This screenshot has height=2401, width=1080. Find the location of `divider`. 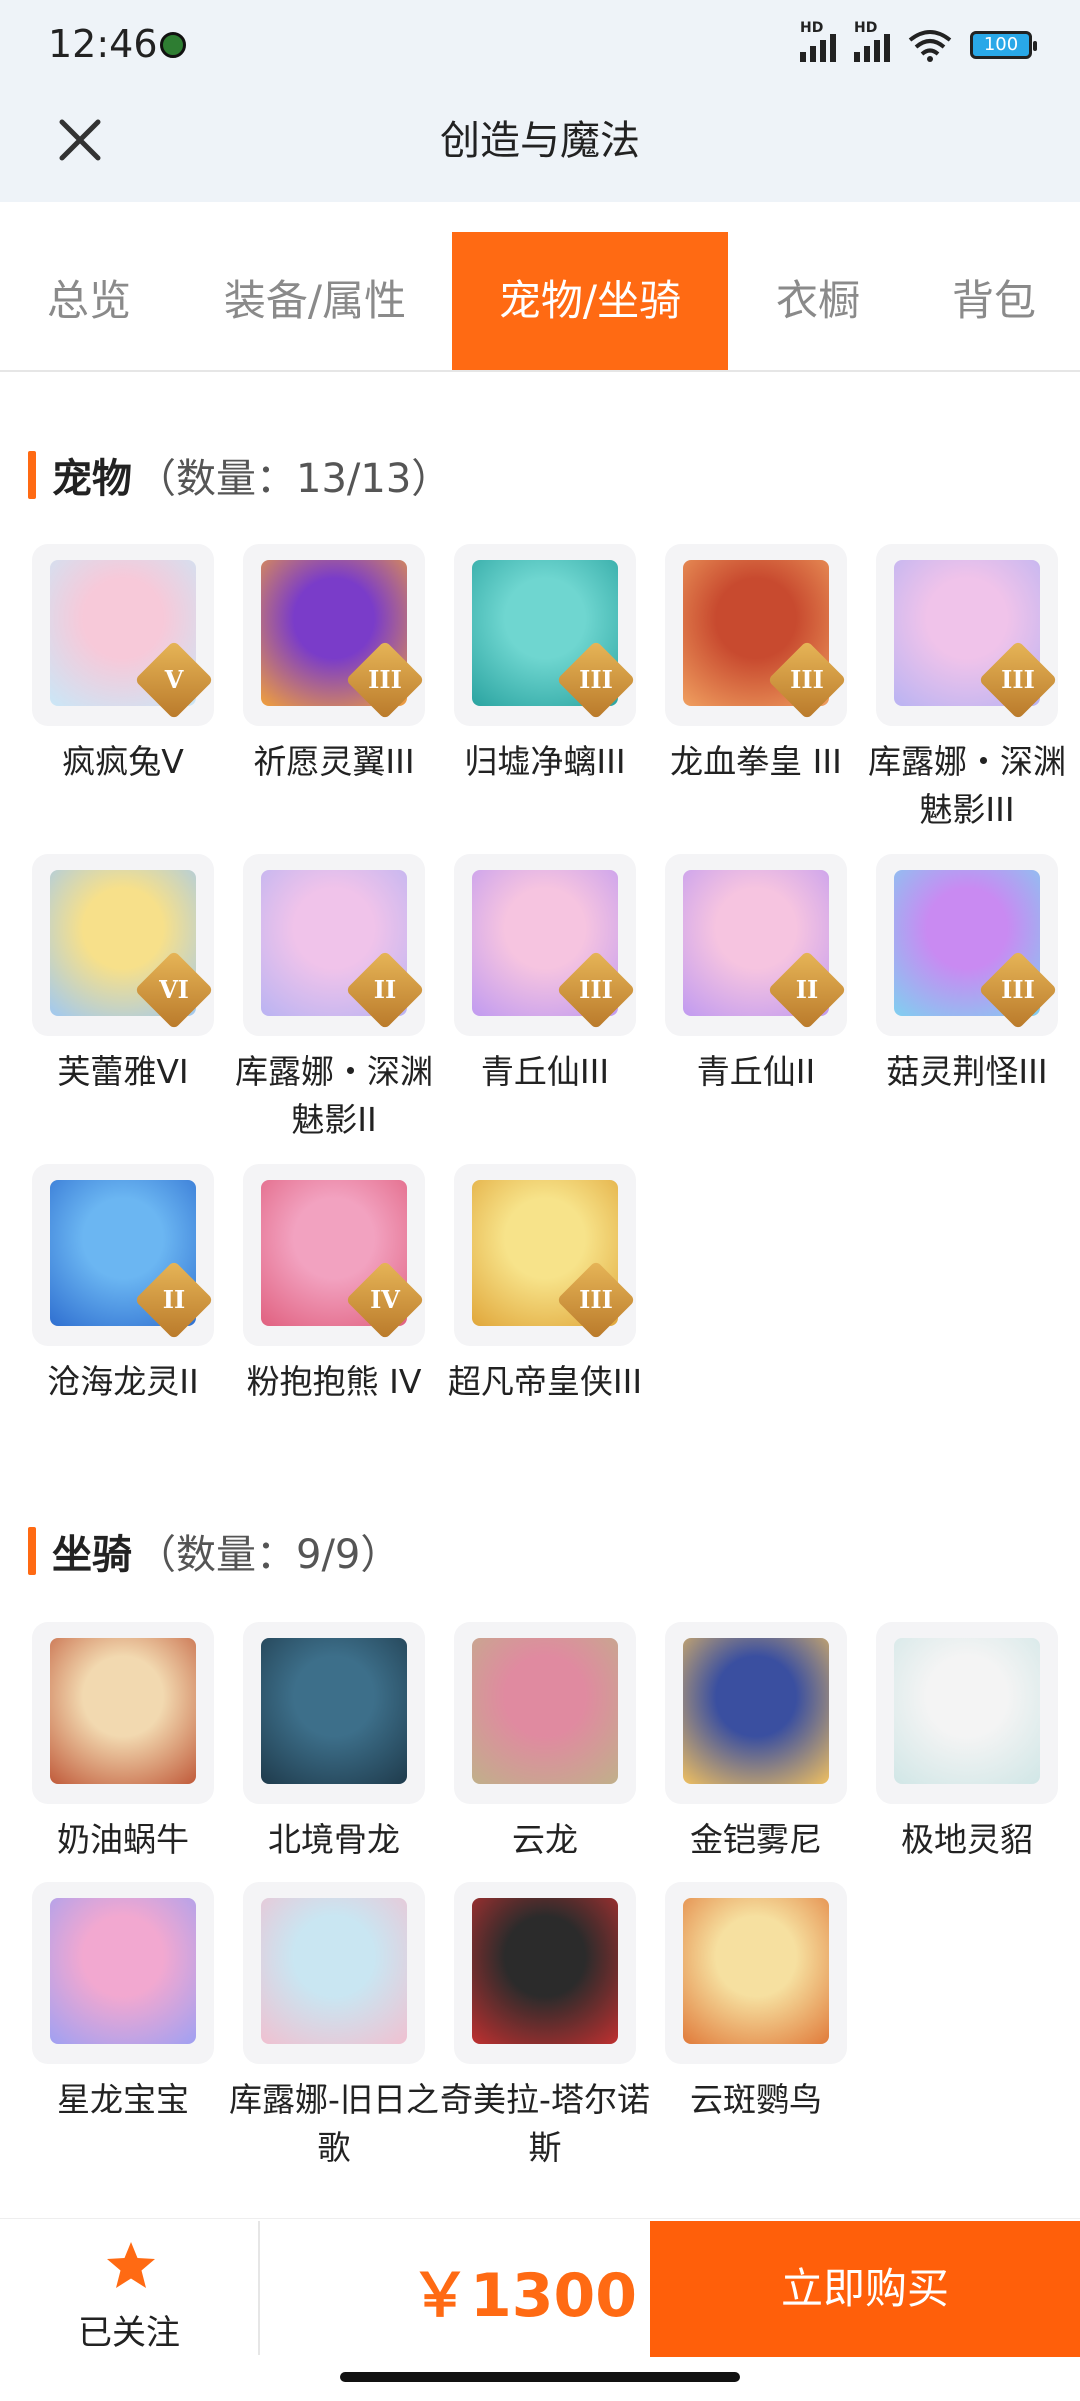

divider is located at coordinates (259, 2288).